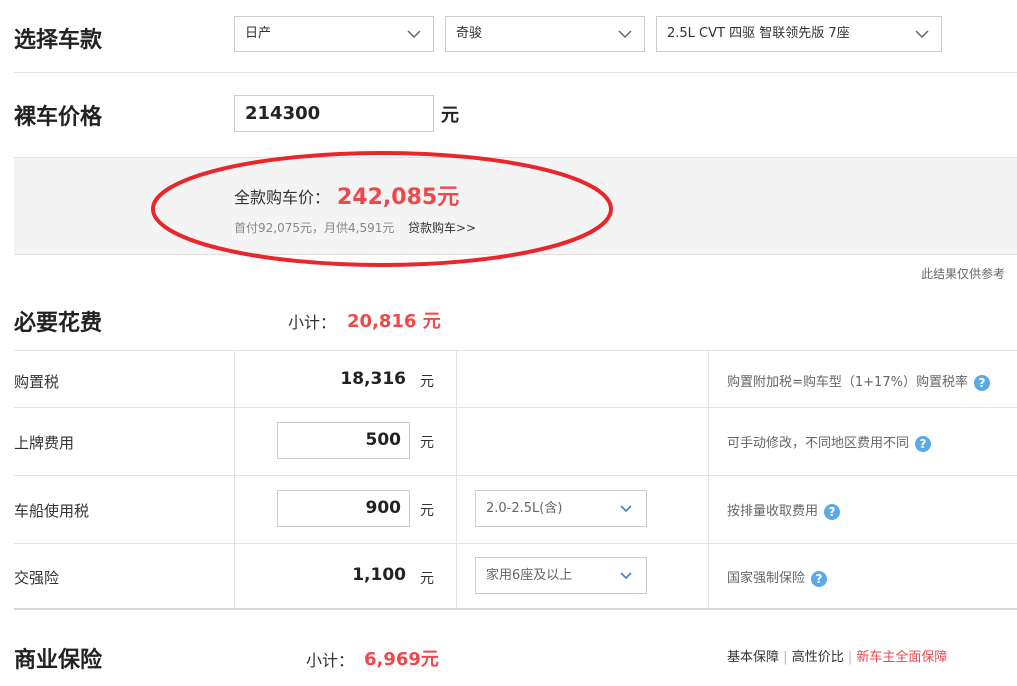  Describe the element at coordinates (427, 579) in the screenshot. I see `compulsory-insurance-unit: 元` at that location.